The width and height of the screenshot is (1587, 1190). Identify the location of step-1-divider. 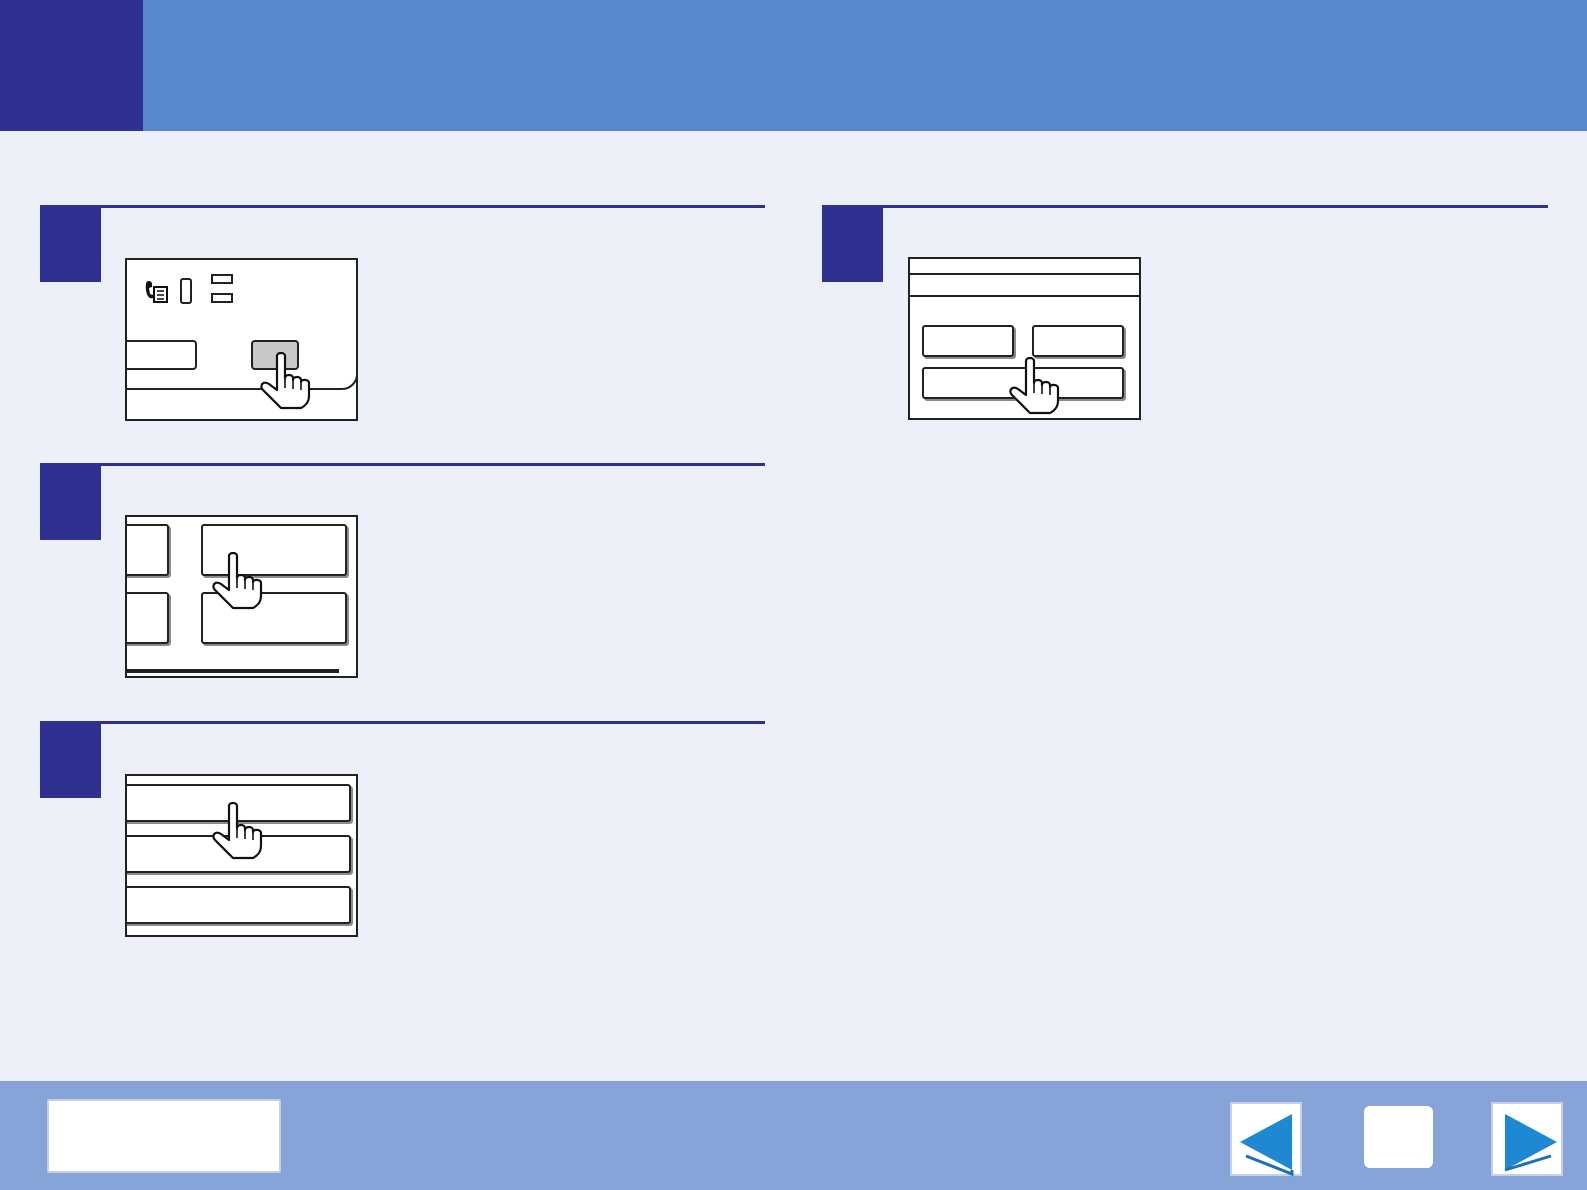
(402, 206).